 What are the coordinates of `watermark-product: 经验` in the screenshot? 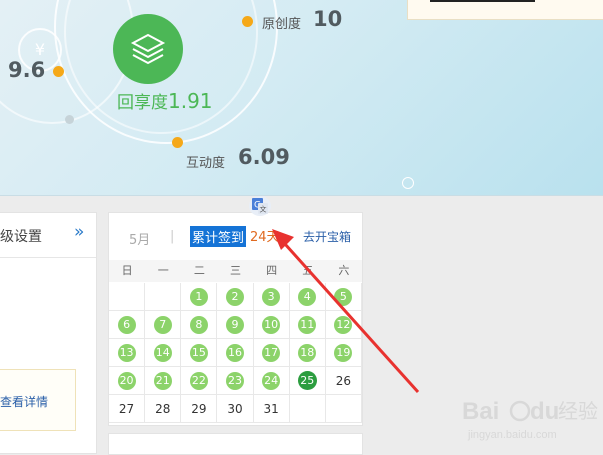 It's located at (578, 411).